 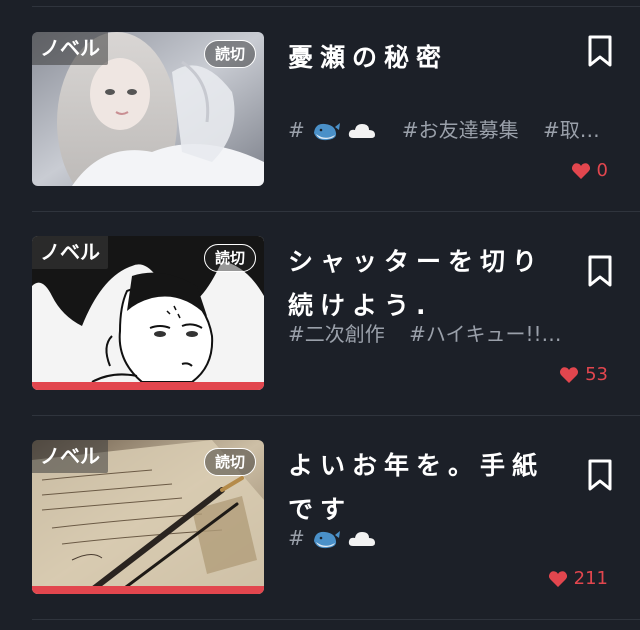 What do you see at coordinates (583, 375) in the screenshot?
I see `like-count: 53` at bounding box center [583, 375].